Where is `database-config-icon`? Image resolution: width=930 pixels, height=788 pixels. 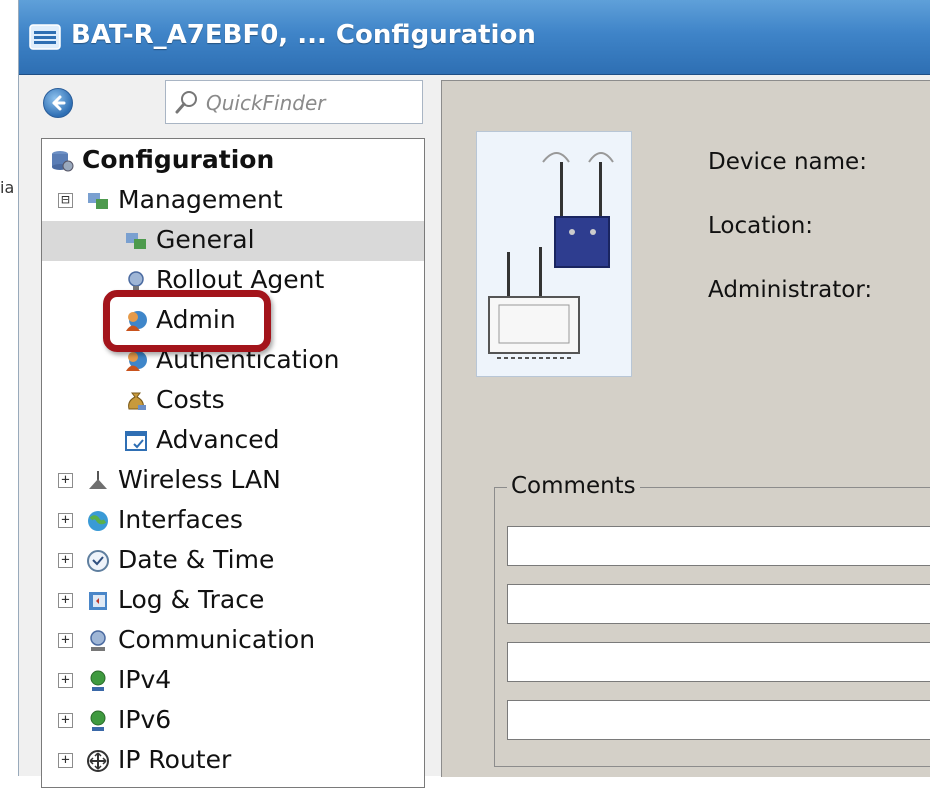 database-config-icon is located at coordinates (63, 161).